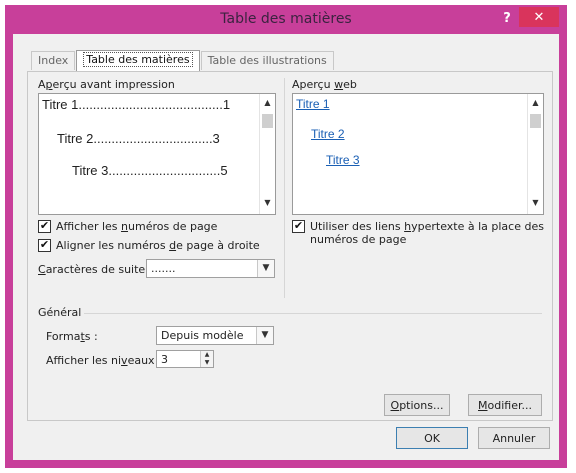 The image size is (576, 473). What do you see at coordinates (514, 438) in the screenshot?
I see `cancel-button: Annuler` at bounding box center [514, 438].